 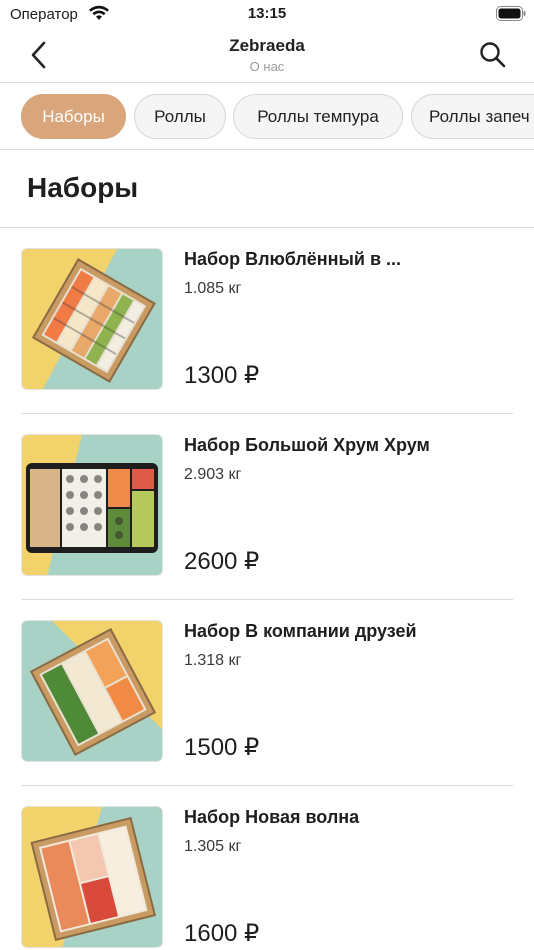 What do you see at coordinates (267, 45) in the screenshot?
I see `restaurant-title: Zebraeda` at bounding box center [267, 45].